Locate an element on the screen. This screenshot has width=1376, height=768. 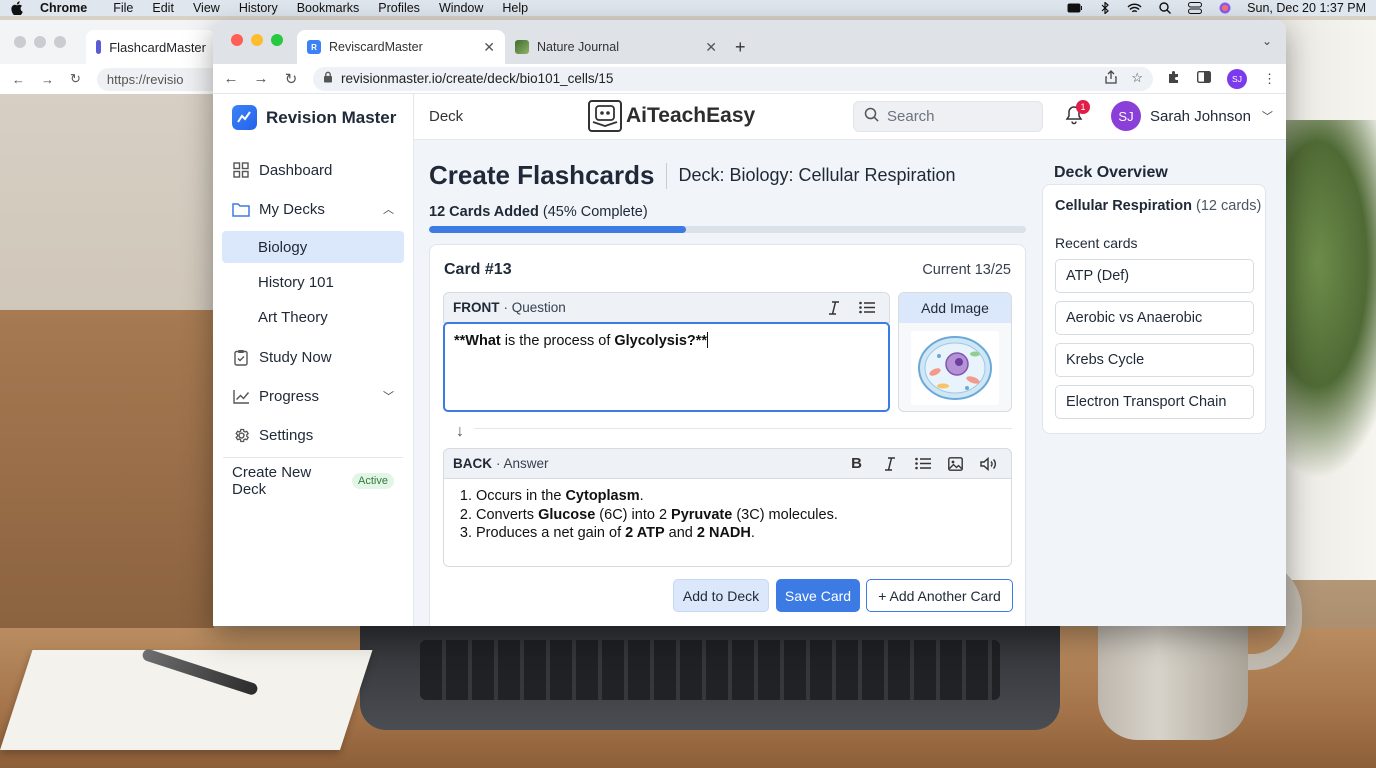
front-question-input: **What is the process of Glycolysis?** is located at coordinates (666, 367).